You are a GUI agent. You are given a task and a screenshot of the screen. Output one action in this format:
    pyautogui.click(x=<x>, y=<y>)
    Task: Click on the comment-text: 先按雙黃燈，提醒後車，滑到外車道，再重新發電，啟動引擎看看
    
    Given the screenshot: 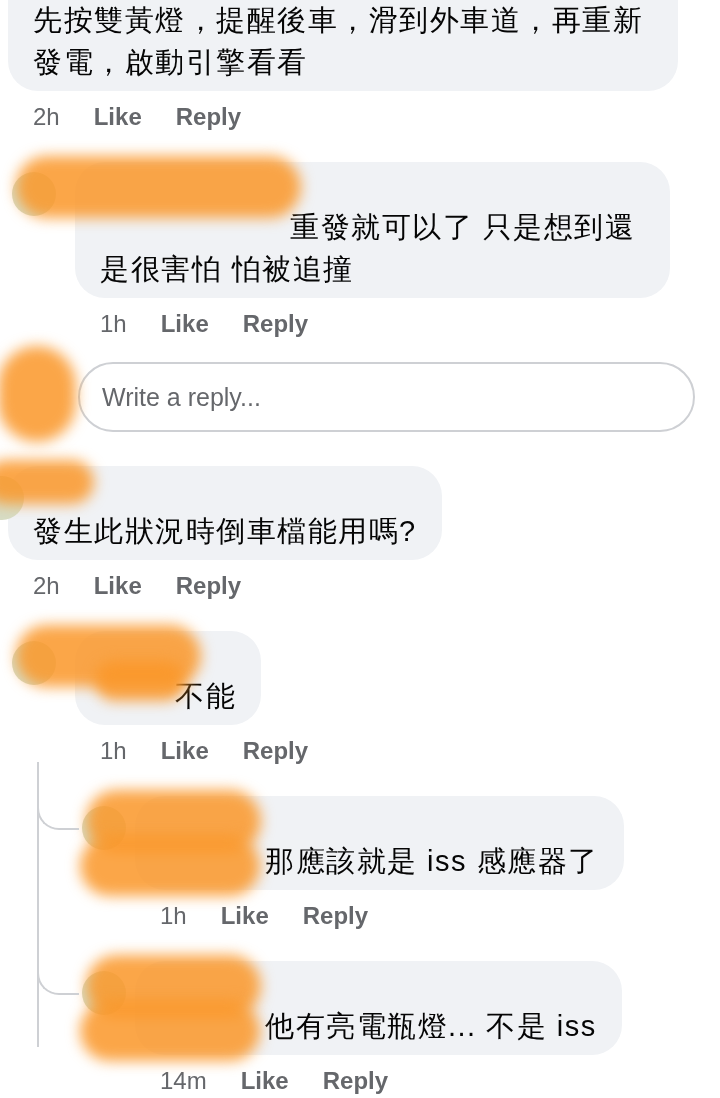 What is the action you would take?
    pyautogui.click(x=338, y=41)
    